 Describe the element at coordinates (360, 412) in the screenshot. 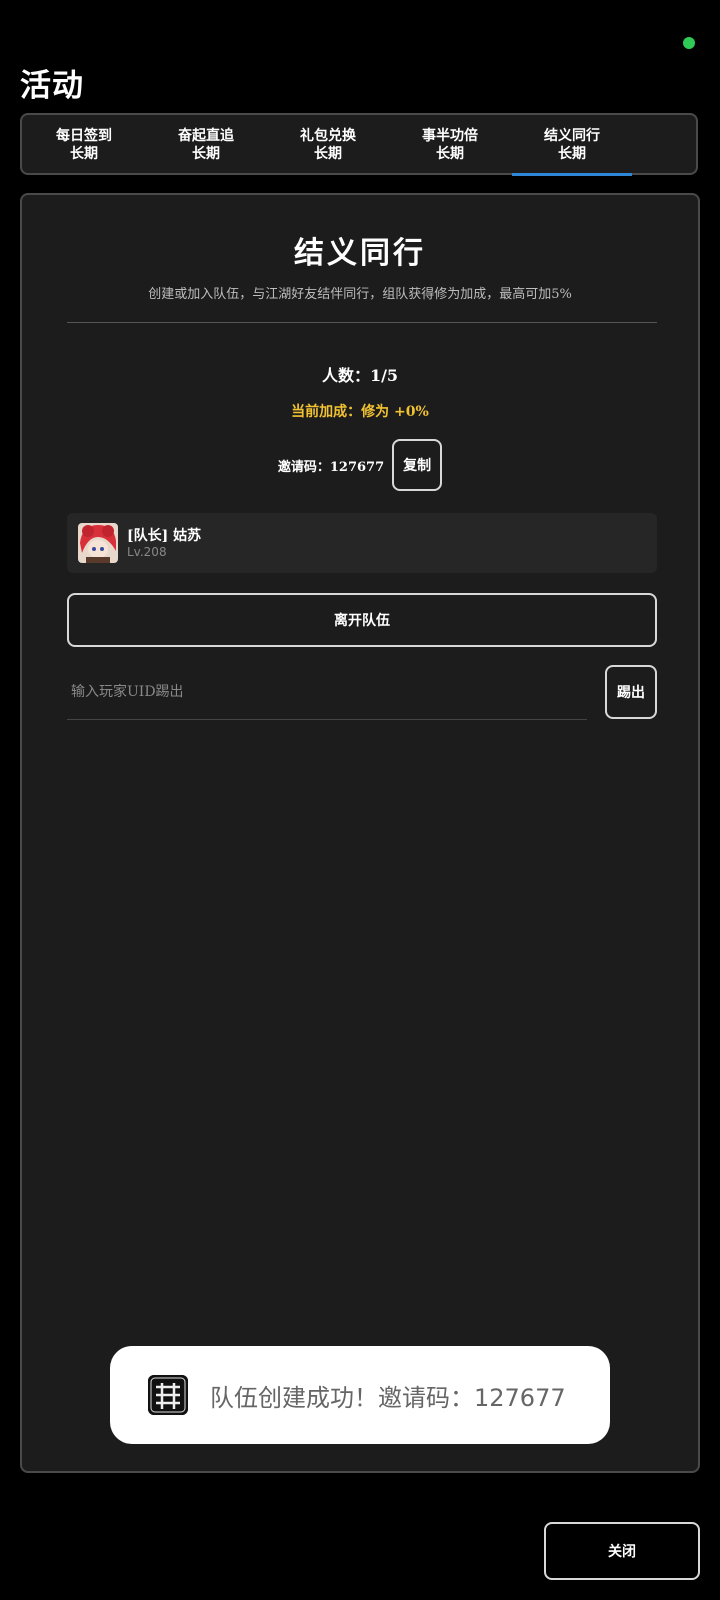

I see `current-bonus: 当前加成：修为 +0%` at that location.